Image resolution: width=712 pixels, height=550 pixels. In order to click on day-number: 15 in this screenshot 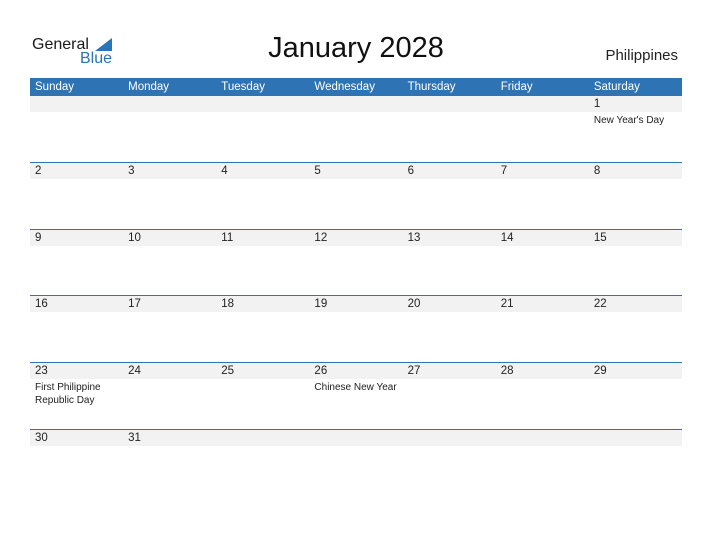, I will do `click(600, 238)`.